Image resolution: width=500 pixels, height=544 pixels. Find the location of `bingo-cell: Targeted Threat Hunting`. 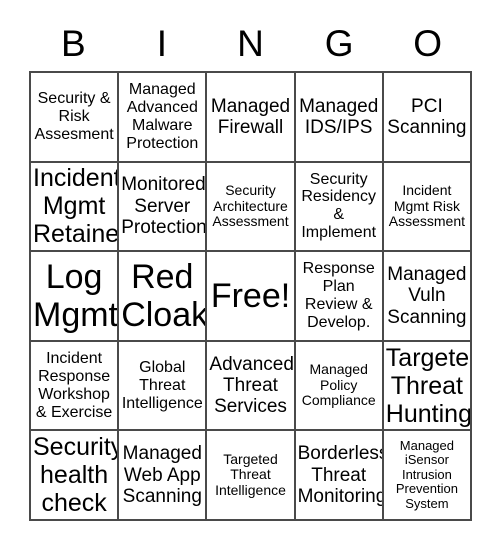

bingo-cell: Targeted Threat Hunting is located at coordinates (427, 386).